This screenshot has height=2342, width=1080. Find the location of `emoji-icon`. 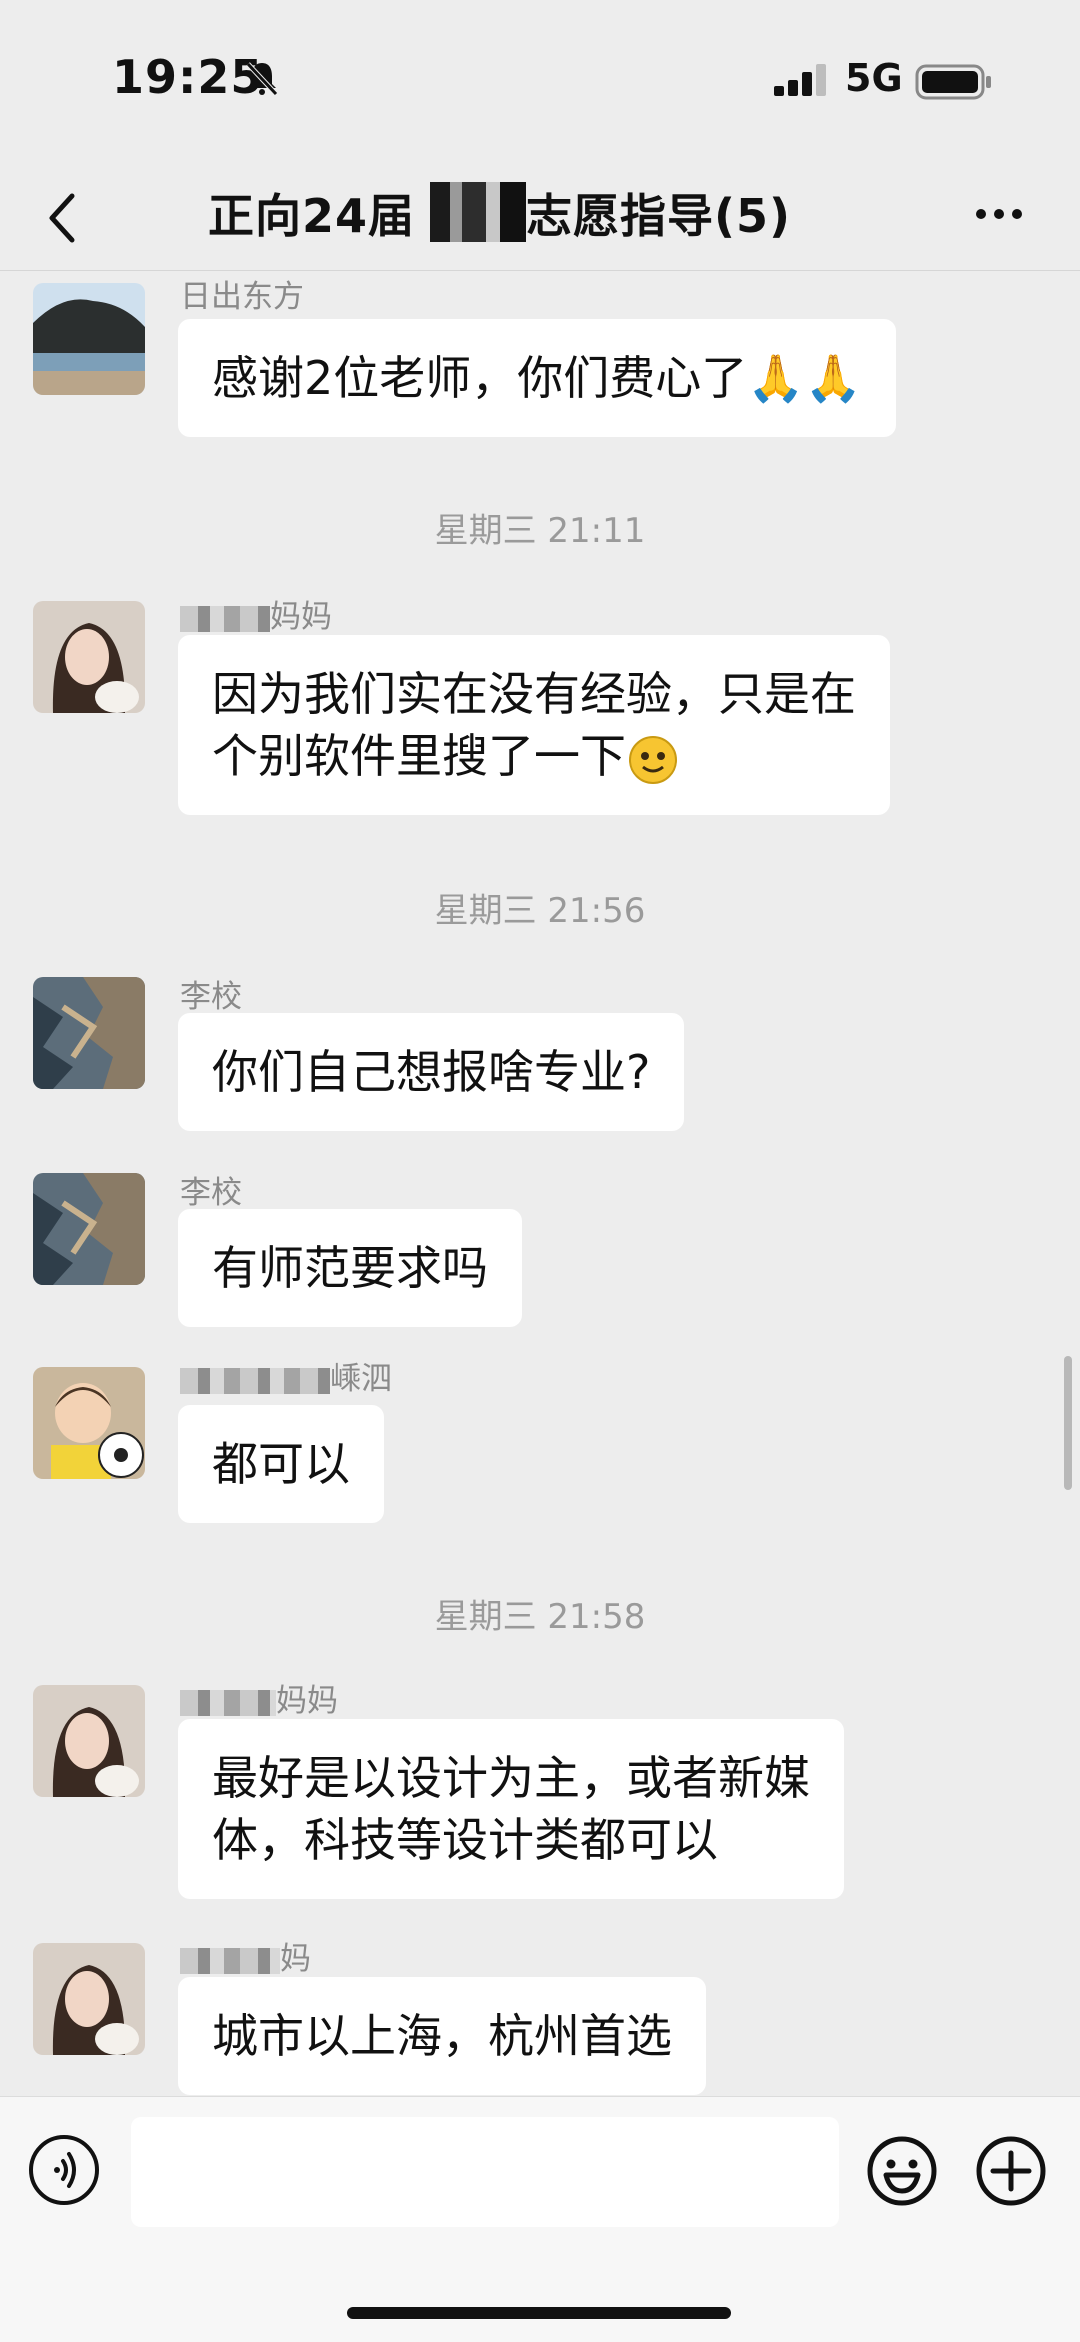

emoji-icon is located at coordinates (902, 2171).